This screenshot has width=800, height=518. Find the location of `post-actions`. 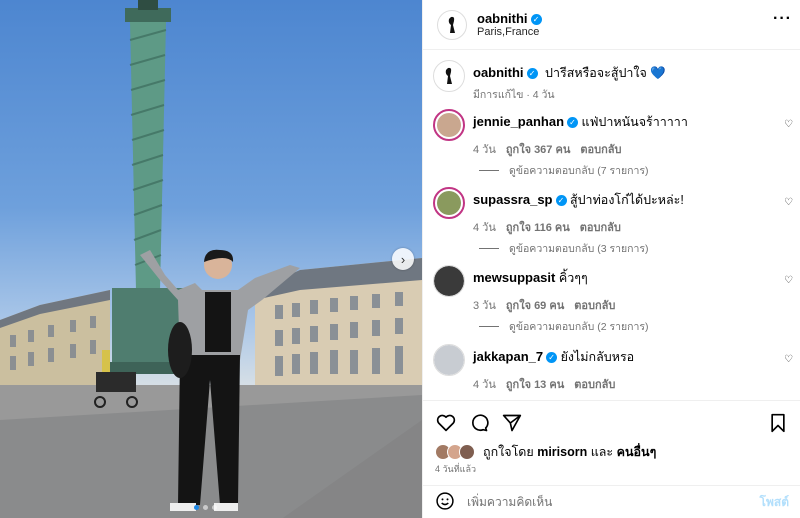

post-actions is located at coordinates (611, 422).